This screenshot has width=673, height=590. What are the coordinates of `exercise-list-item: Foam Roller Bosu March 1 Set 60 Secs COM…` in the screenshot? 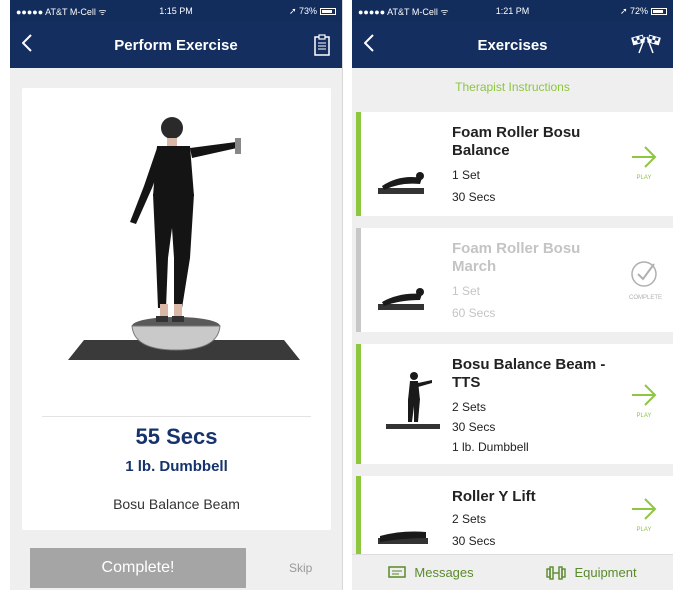 It's located at (514, 280).